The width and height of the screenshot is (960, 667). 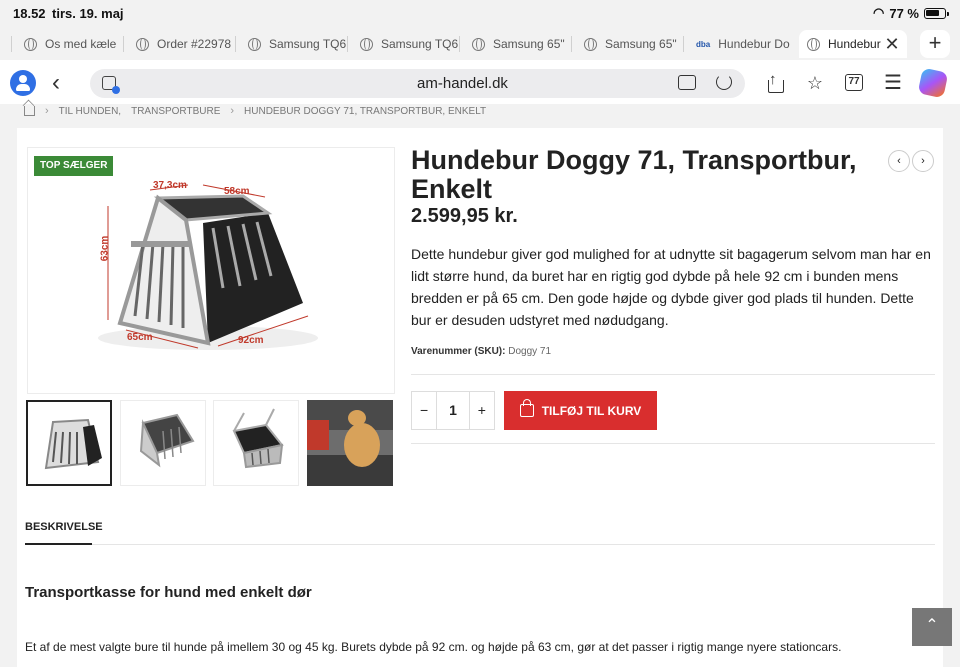 What do you see at coordinates (424, 410) in the screenshot?
I see `decrease-quantity-button: −` at bounding box center [424, 410].